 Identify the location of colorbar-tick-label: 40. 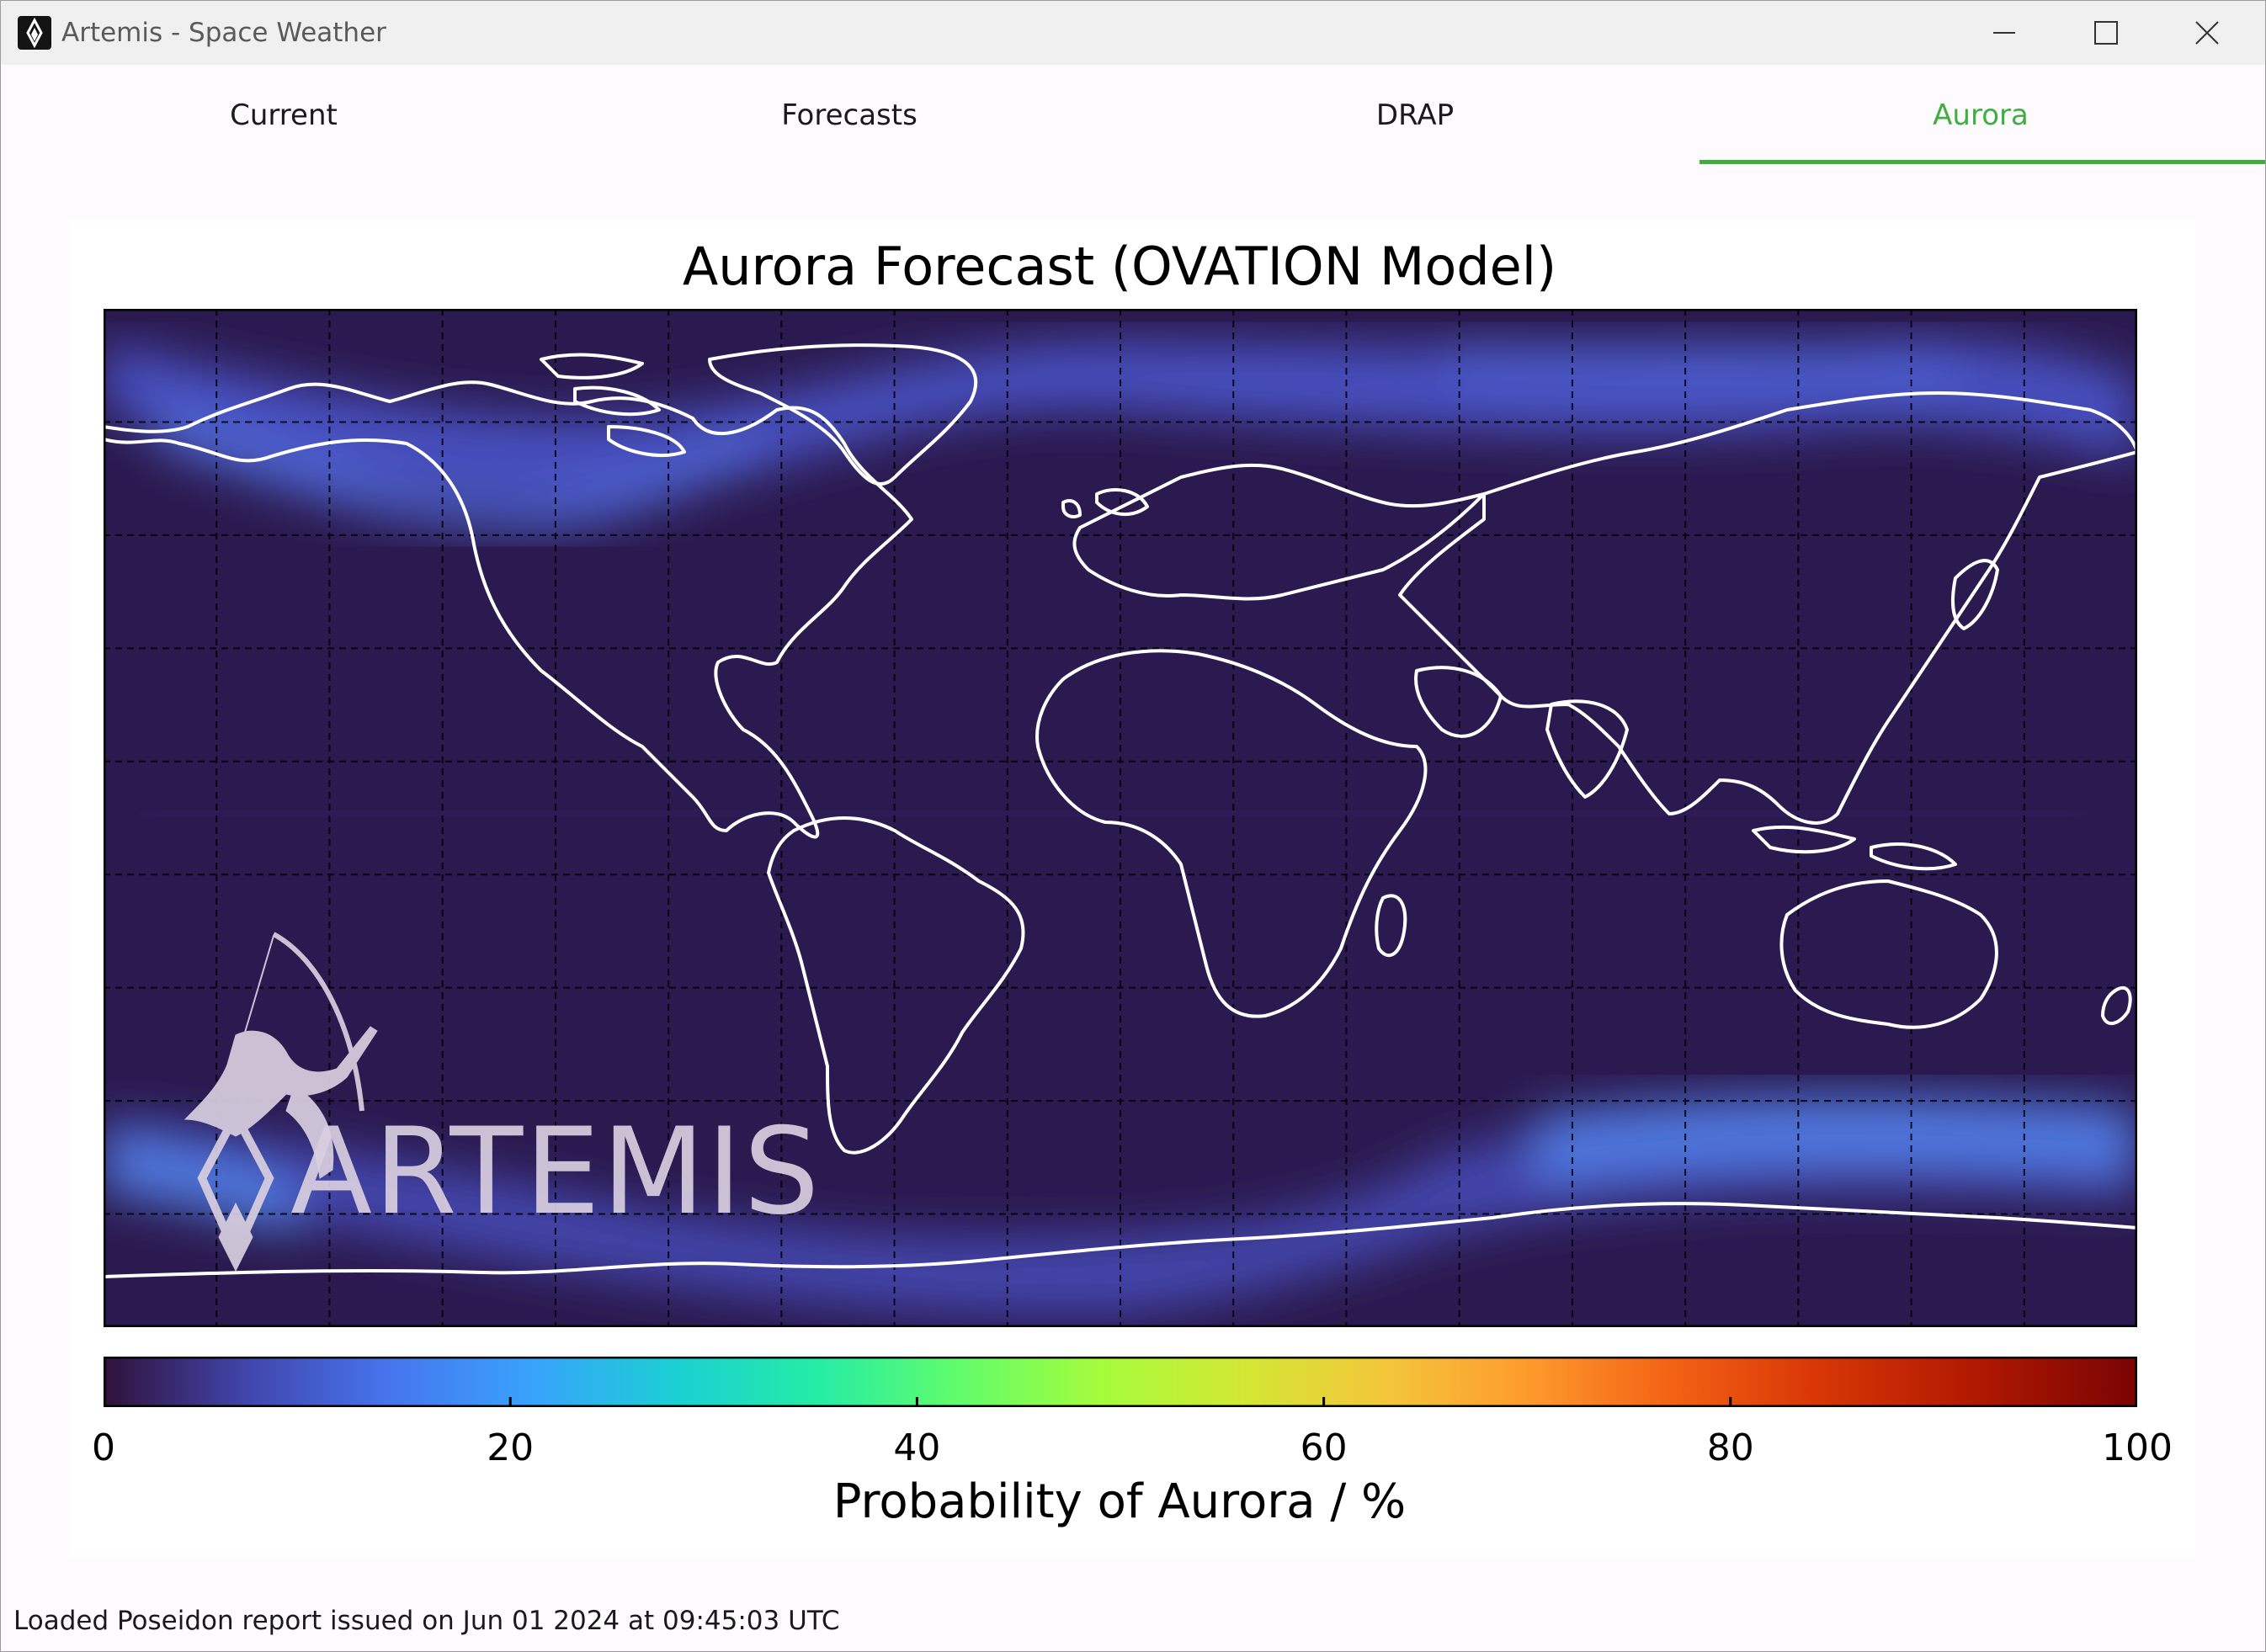
(917, 1447).